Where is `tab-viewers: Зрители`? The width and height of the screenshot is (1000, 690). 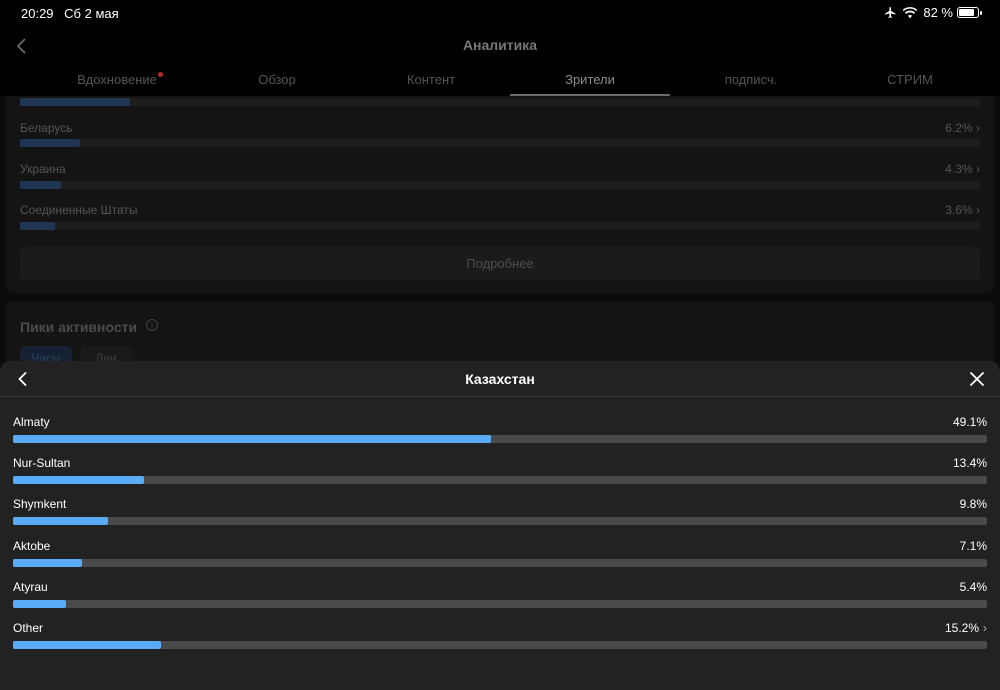
tab-viewers: Зрители is located at coordinates (590, 79).